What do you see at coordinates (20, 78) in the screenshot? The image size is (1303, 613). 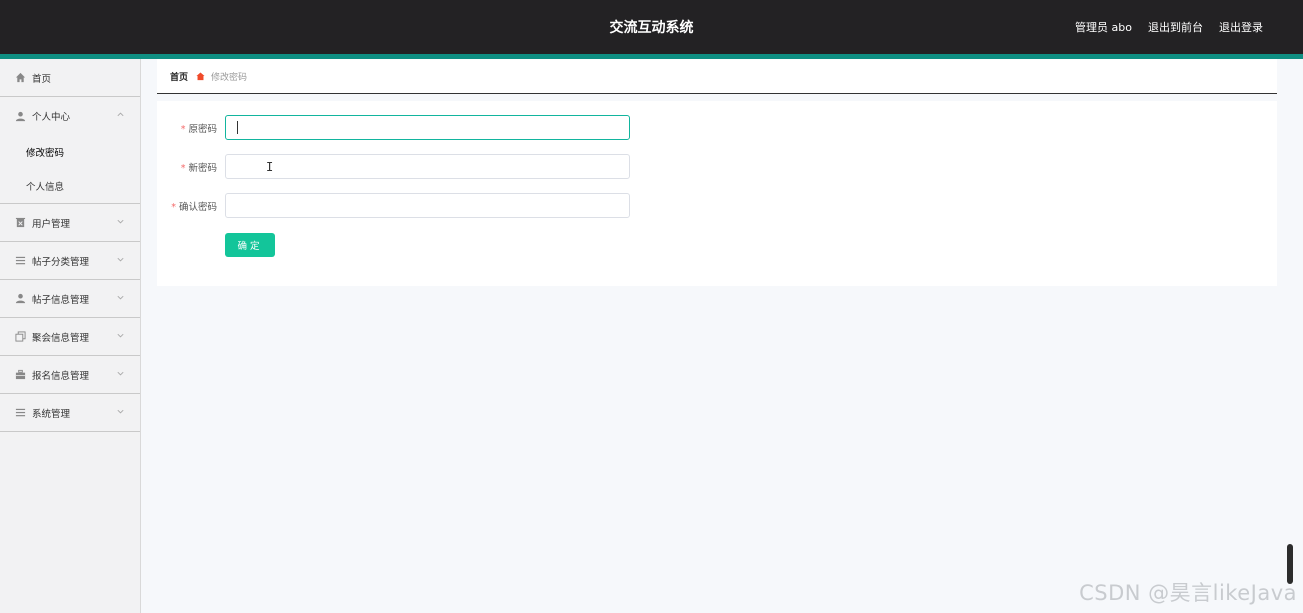 I see `home-icon` at bounding box center [20, 78].